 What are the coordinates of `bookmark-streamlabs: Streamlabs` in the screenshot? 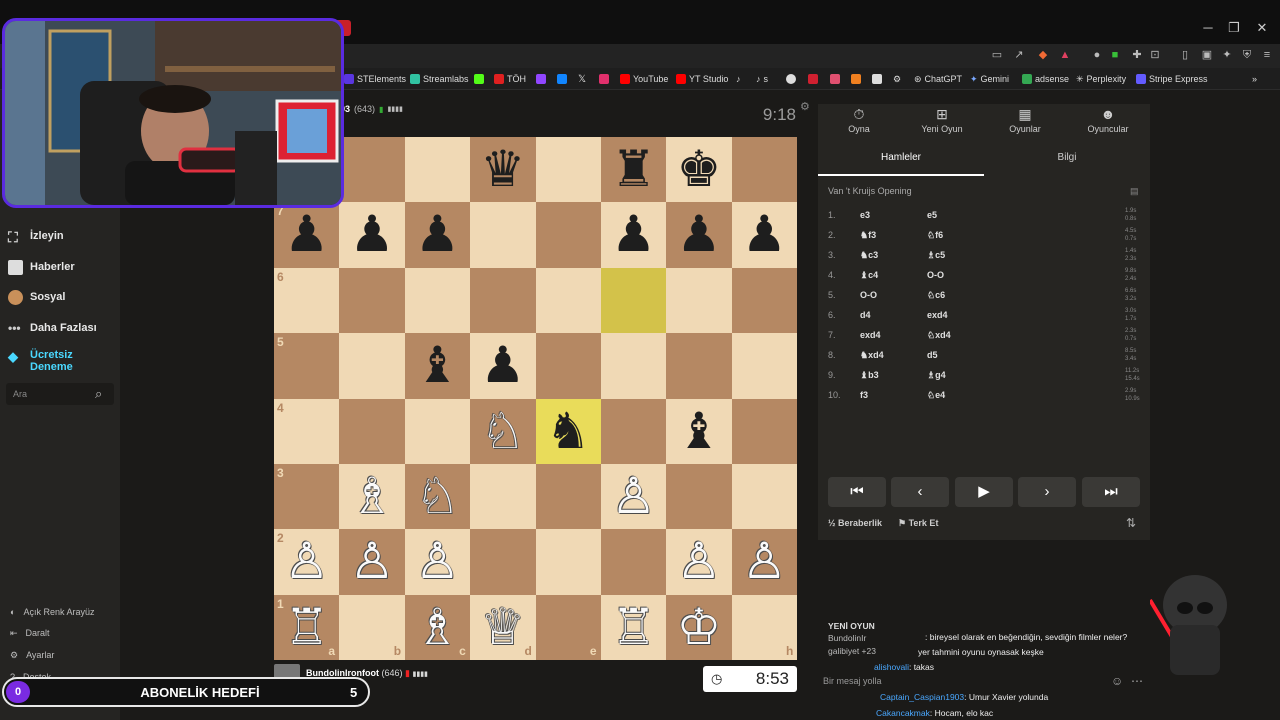 It's located at (439, 79).